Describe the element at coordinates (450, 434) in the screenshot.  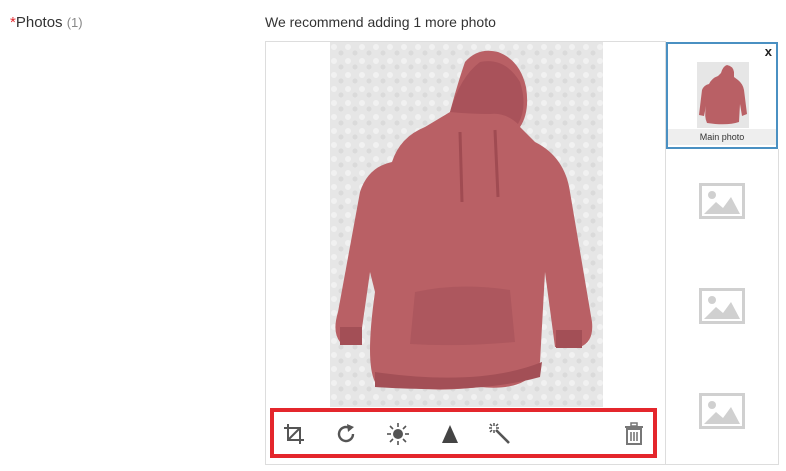
I see `contrast-icon` at that location.